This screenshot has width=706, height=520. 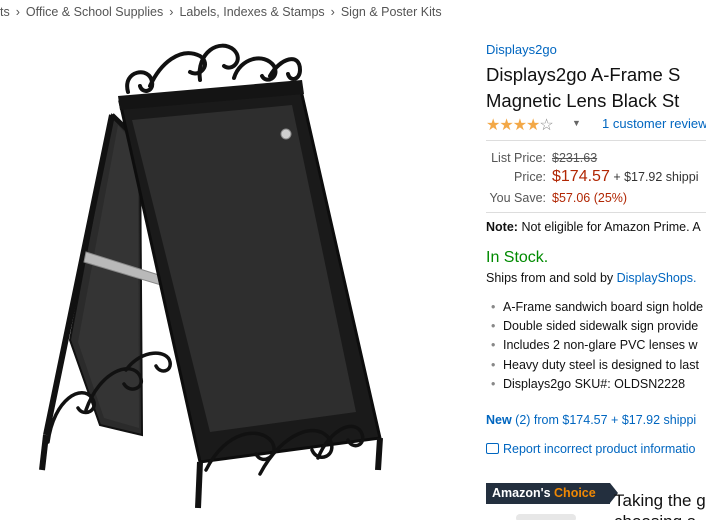 I want to click on report-incorrect-info-link: Report incorrect product informatio, so click(x=590, y=449).